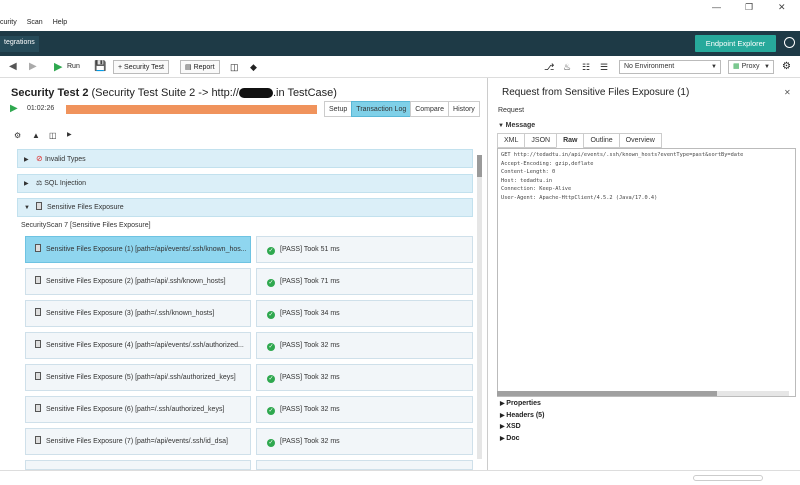 This screenshot has width=800, height=485. What do you see at coordinates (253, 67) in the screenshot?
I see `diamond-icon: ◆` at bounding box center [253, 67].